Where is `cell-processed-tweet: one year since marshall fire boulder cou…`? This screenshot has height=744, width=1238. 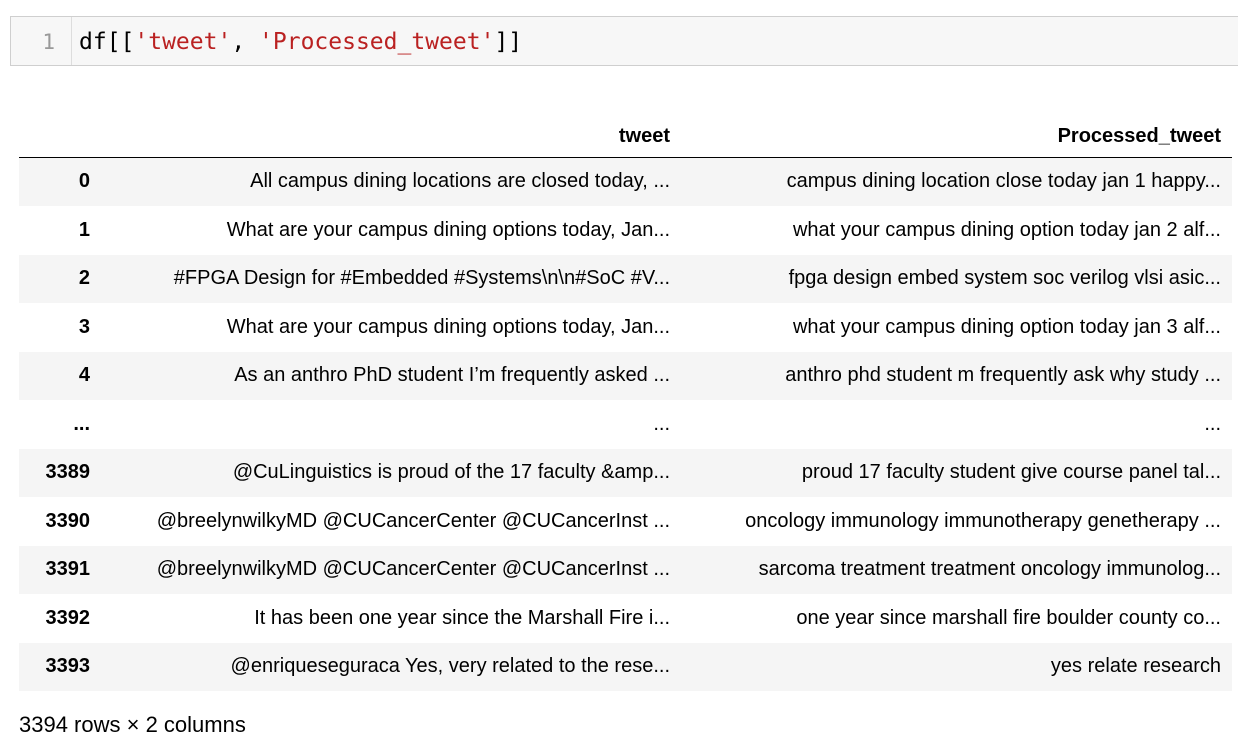
cell-processed-tweet: one year since marshall fire boulder cou… is located at coordinates (1008, 617).